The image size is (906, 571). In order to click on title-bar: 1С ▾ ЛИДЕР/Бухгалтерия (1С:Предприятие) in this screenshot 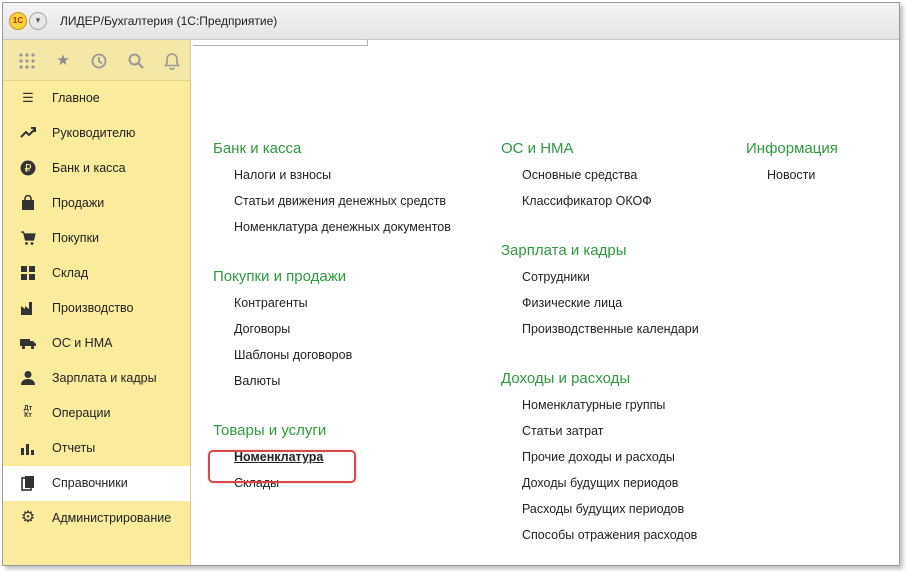, I will do `click(451, 21)`.